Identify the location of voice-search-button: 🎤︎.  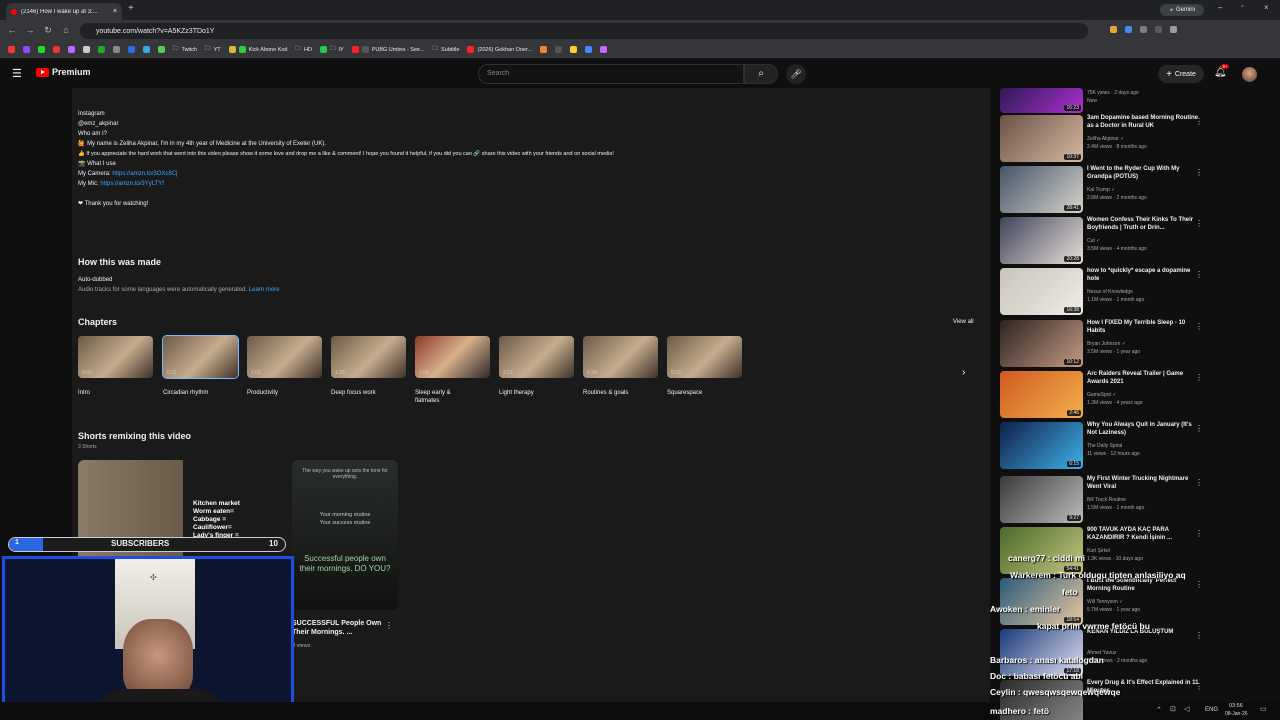
(796, 74).